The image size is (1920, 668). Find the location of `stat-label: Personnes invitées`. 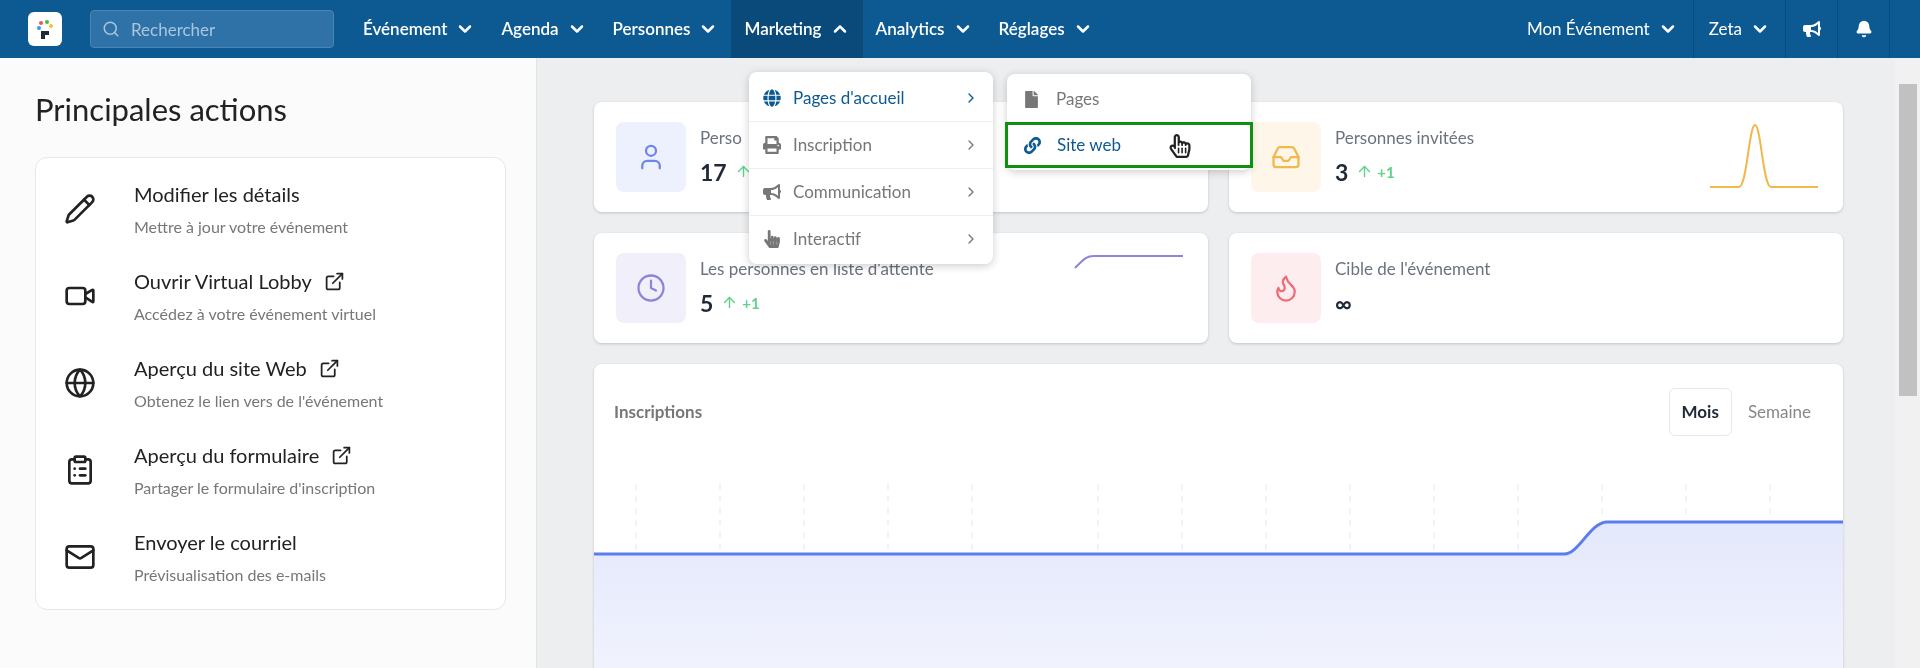

stat-label: Personnes invitées is located at coordinates (1405, 138).